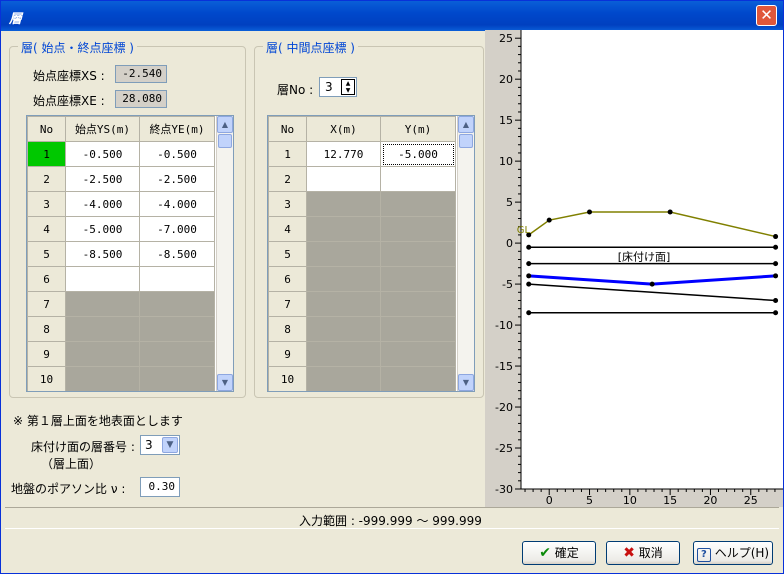  Describe the element at coordinates (224, 253) in the screenshot. I see `endpoints-scrollbar: ▲ ▼` at that location.